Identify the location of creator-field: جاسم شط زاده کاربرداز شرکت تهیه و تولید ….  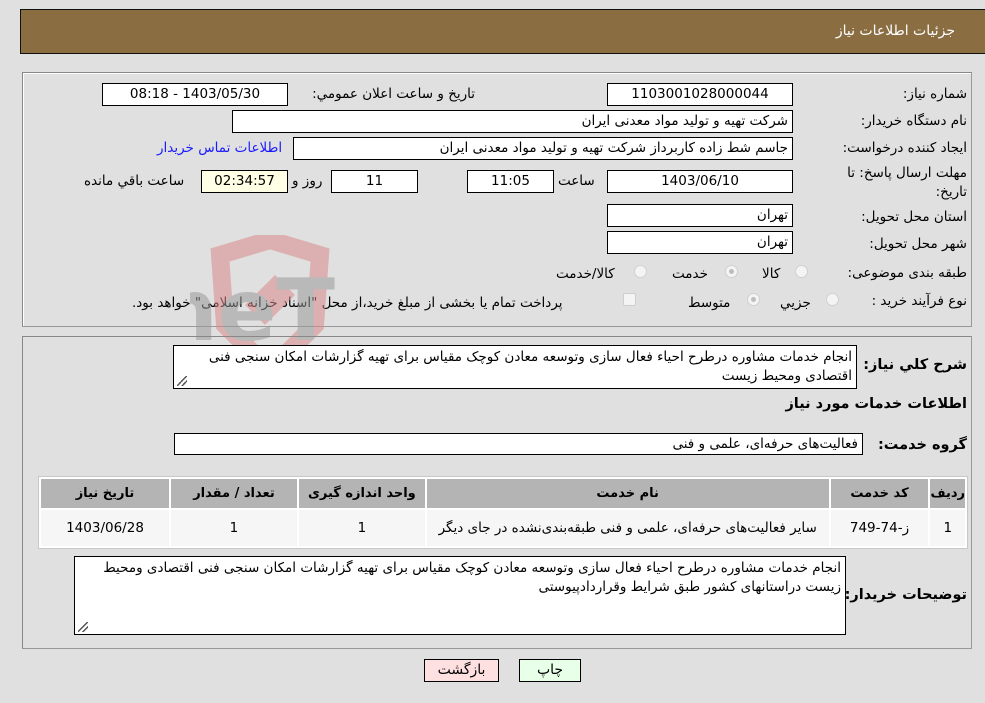
(543, 148).